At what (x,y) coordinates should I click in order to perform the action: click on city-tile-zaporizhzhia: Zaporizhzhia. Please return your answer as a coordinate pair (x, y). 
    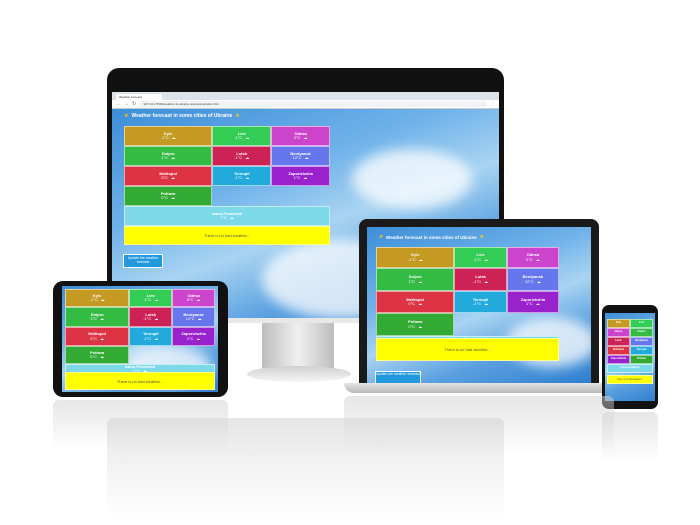
    Looking at the image, I should click on (618, 359).